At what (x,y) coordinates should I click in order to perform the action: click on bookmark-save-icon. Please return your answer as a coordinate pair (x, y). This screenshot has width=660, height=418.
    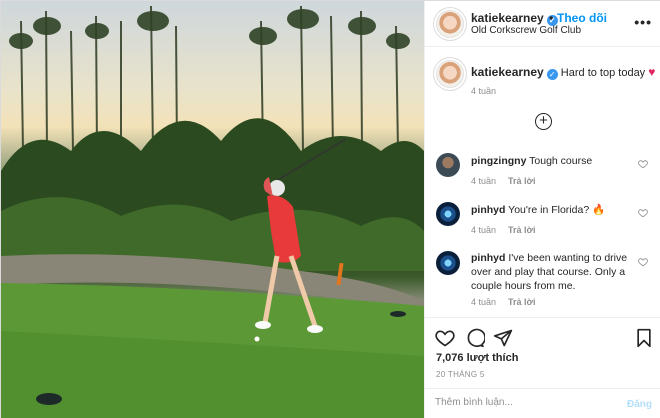
    Looking at the image, I should click on (644, 338).